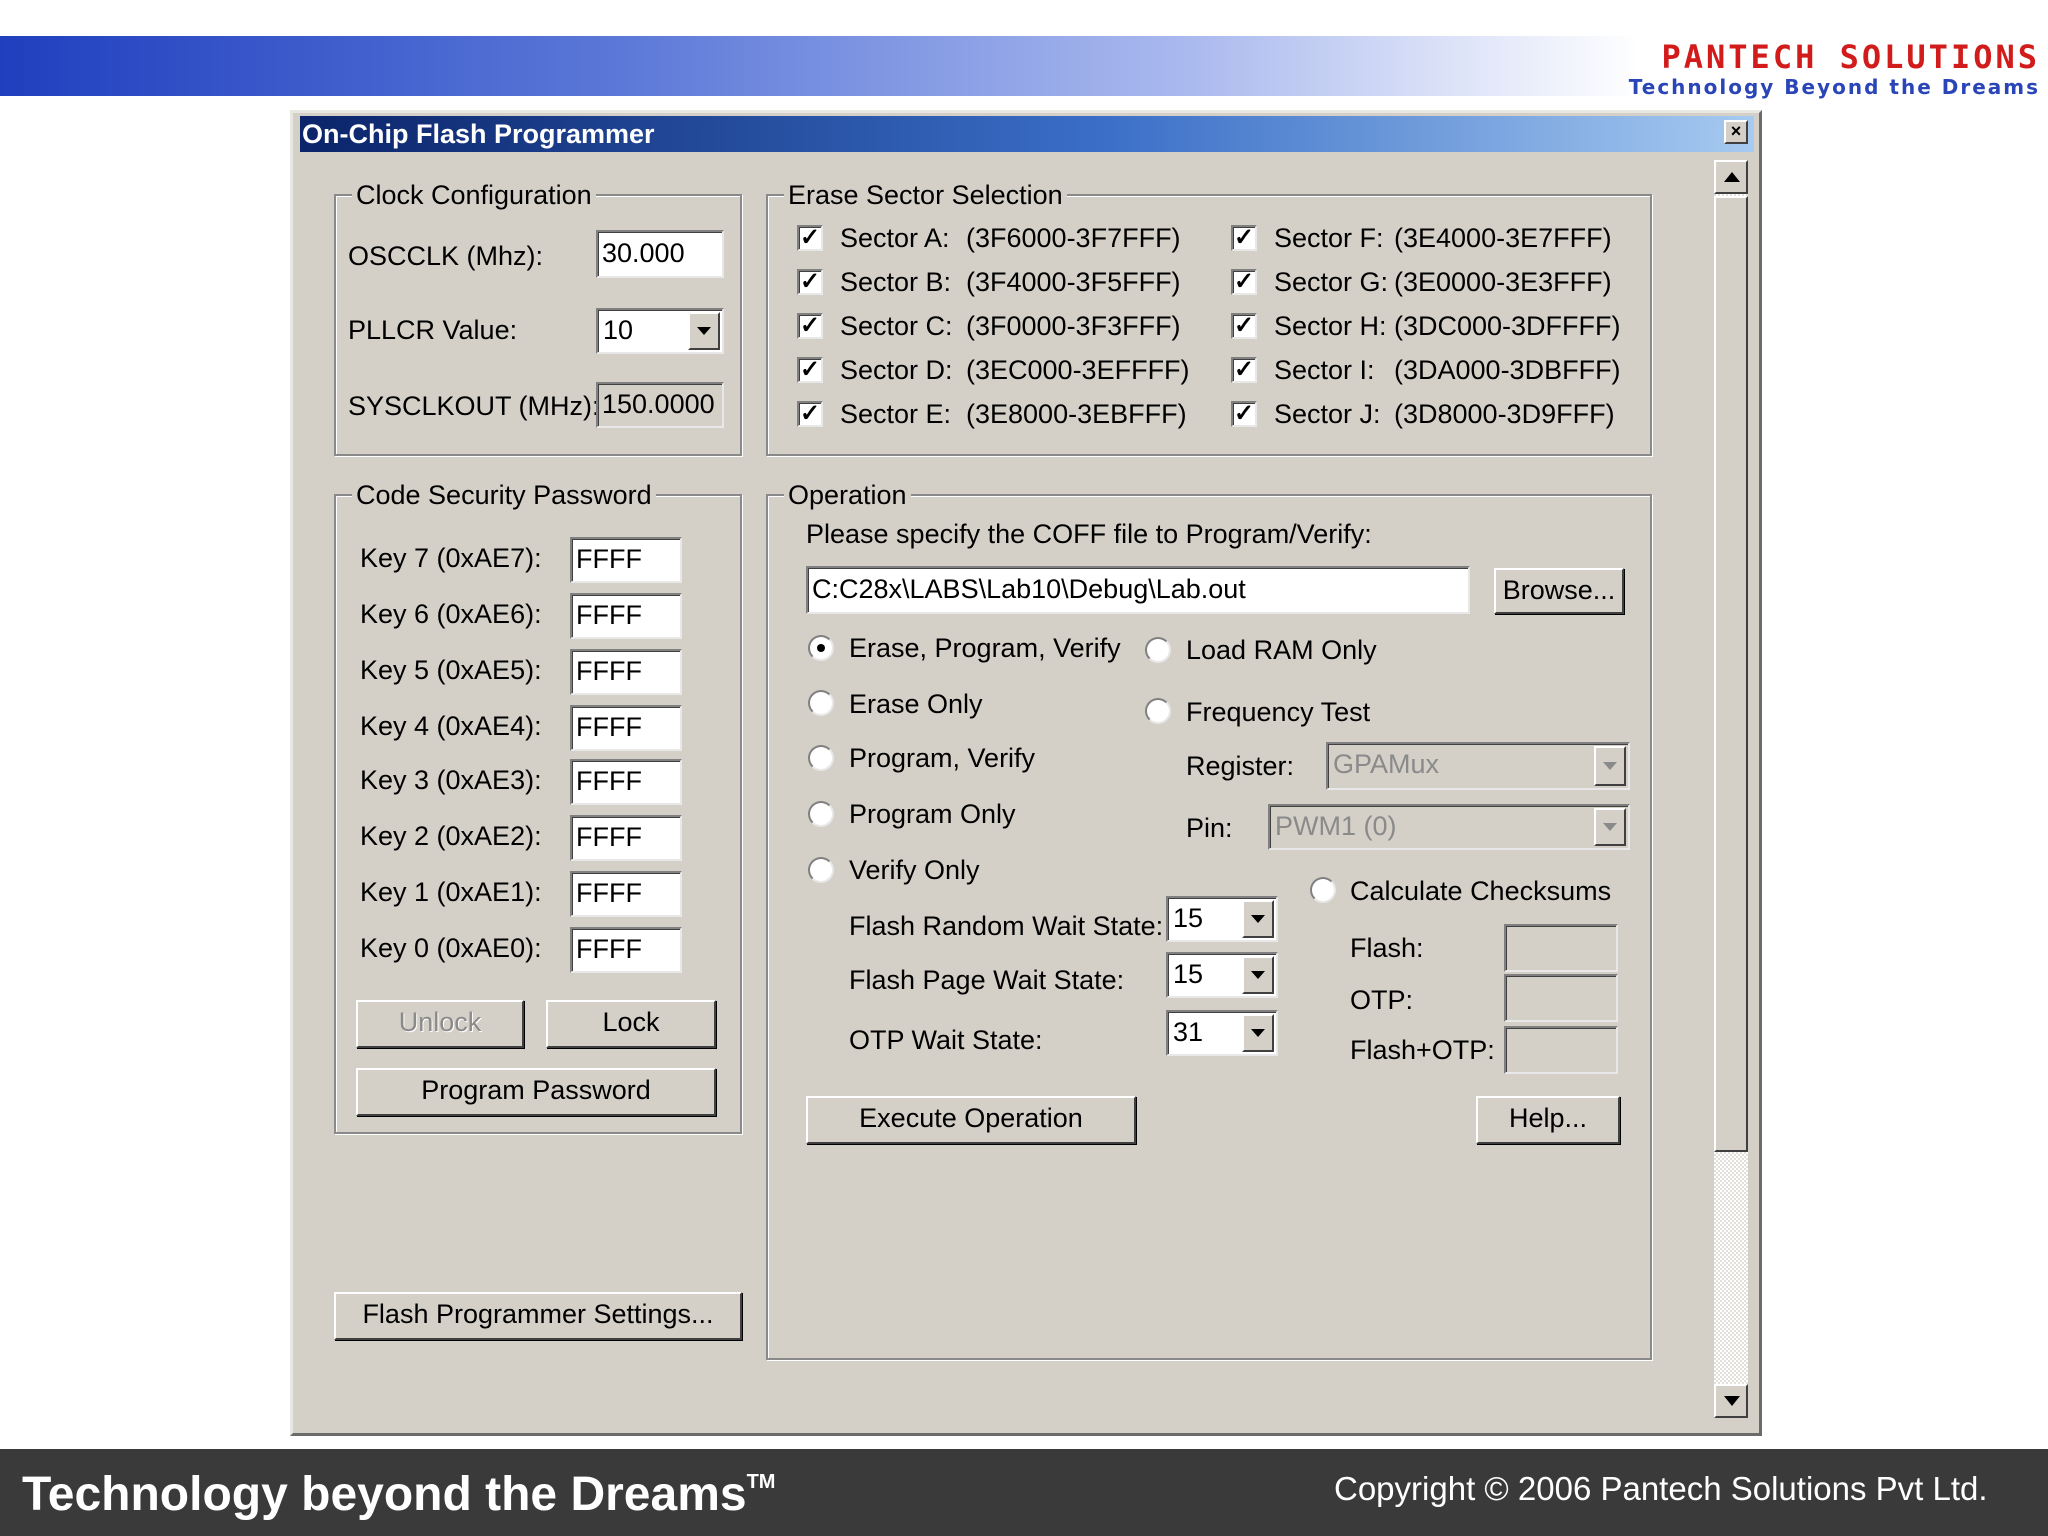 This screenshot has height=1536, width=2048. What do you see at coordinates (446, 256) in the screenshot?
I see `oscclk-label: OSCCLK (Mhz):` at bounding box center [446, 256].